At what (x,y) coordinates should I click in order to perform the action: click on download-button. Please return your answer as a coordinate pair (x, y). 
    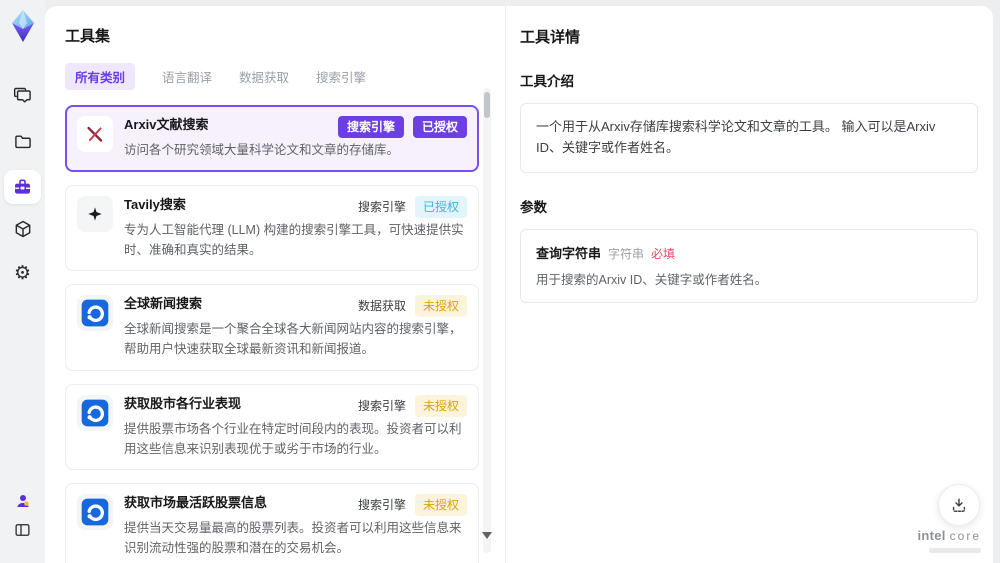
    Looking at the image, I should click on (959, 505).